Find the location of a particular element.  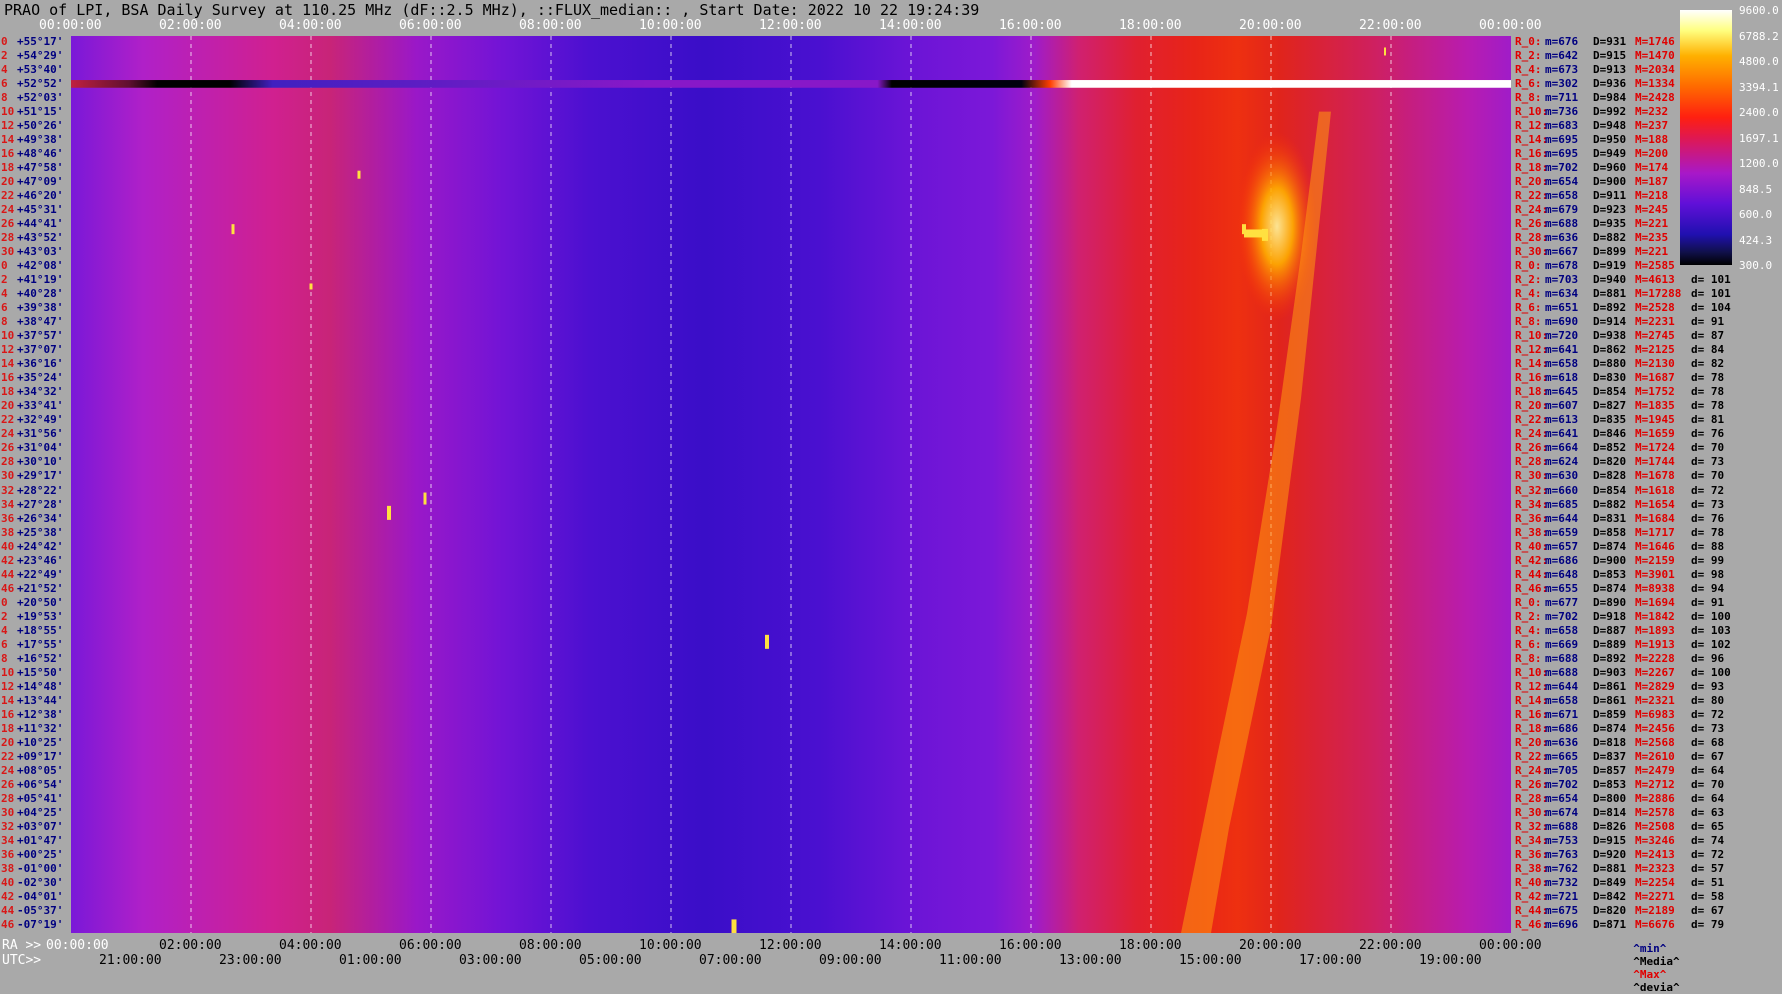

stats-row: R_10:m=688 D=903 M=2267 d= 100 is located at coordinates (1625, 672).